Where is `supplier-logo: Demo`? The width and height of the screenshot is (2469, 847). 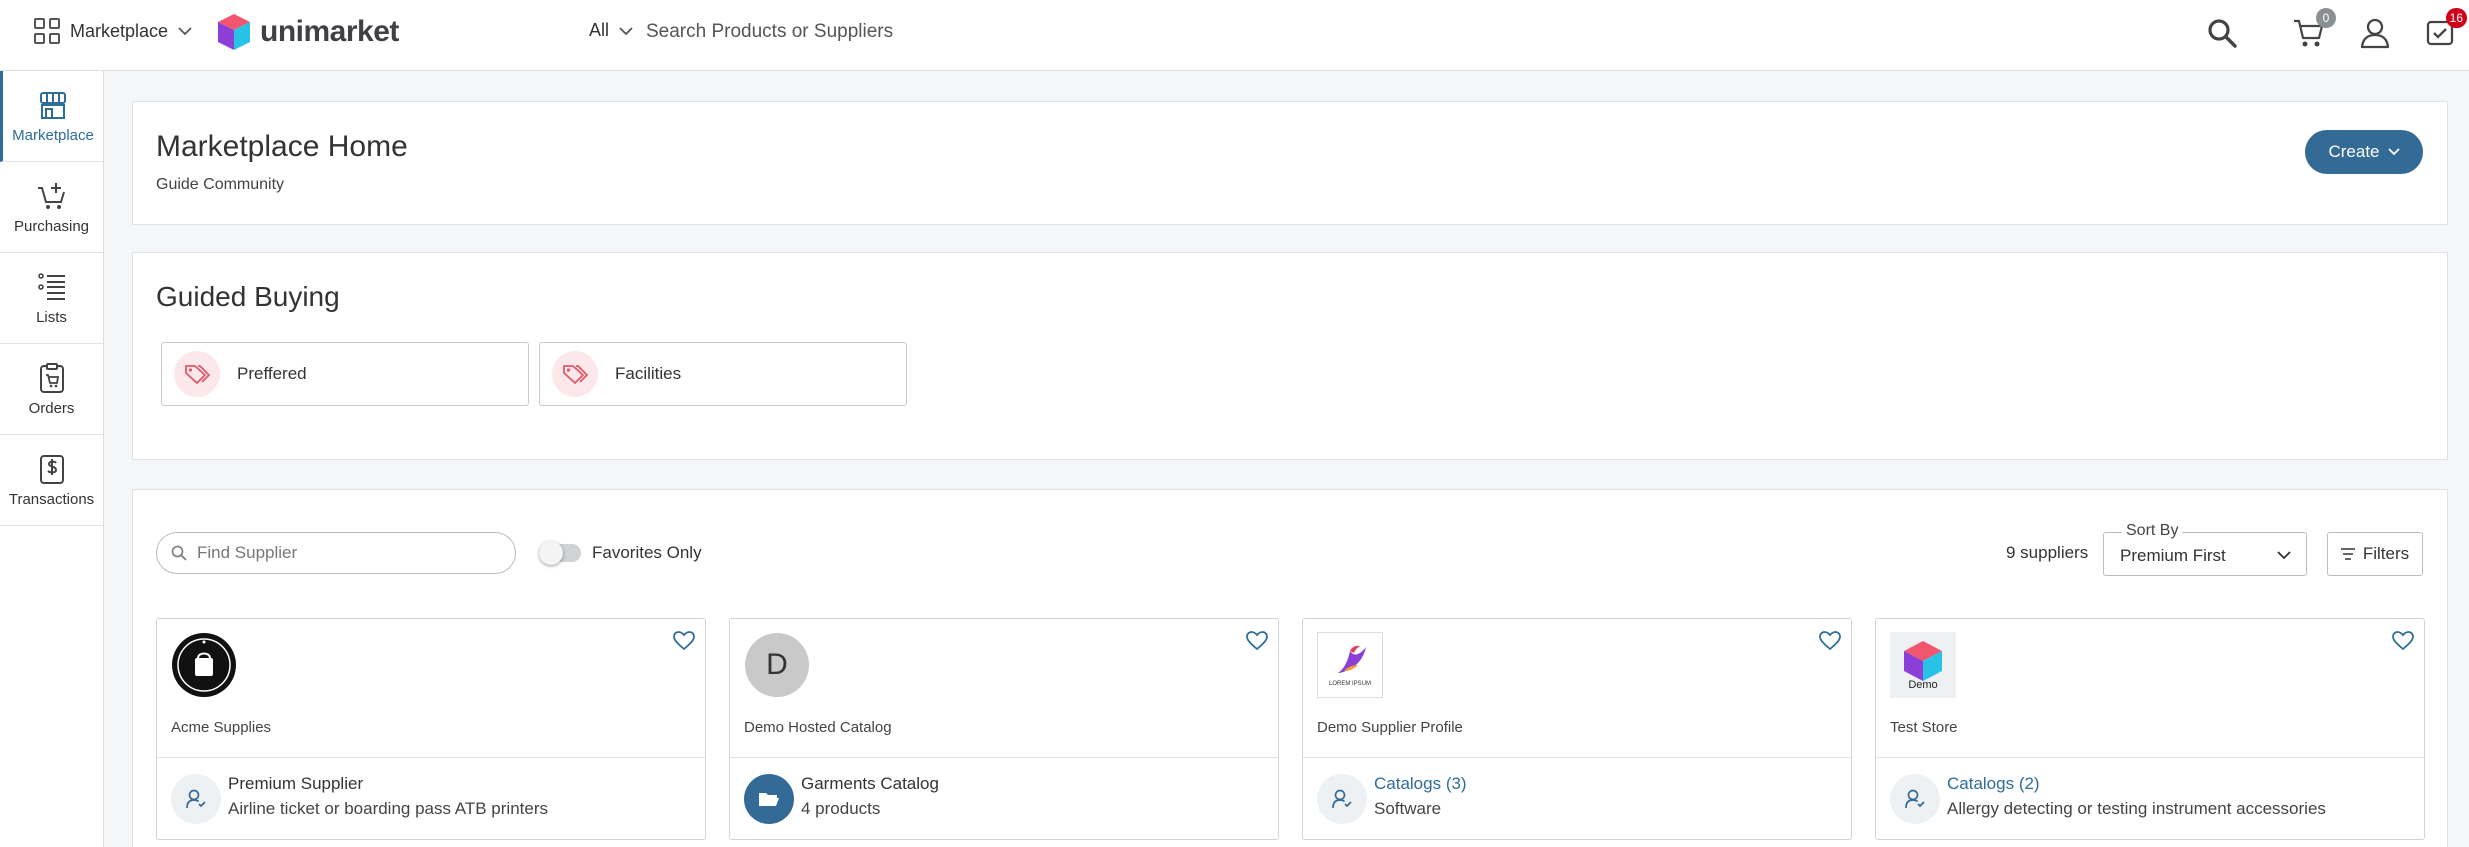 supplier-logo: Demo is located at coordinates (1923, 665).